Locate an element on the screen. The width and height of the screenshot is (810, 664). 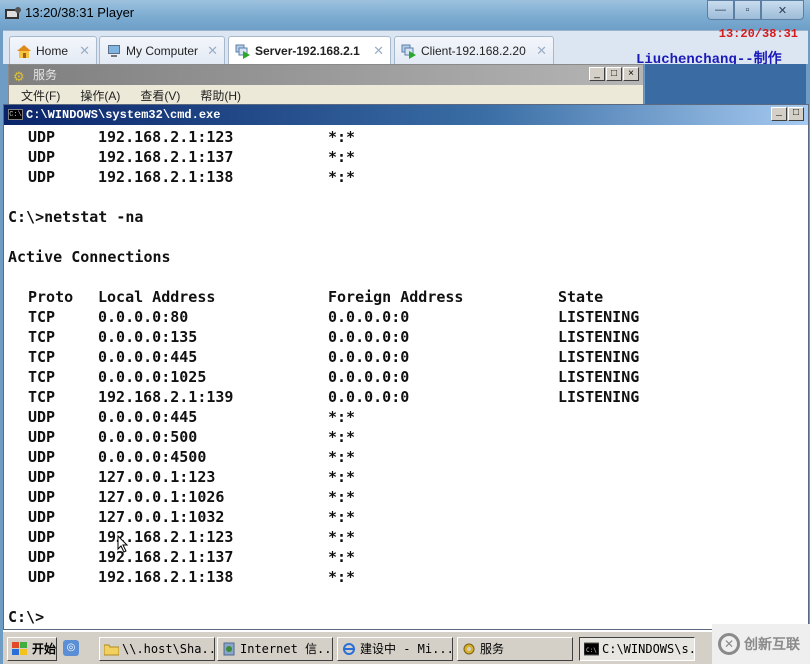
ie-icon is located at coordinates (349, 649).